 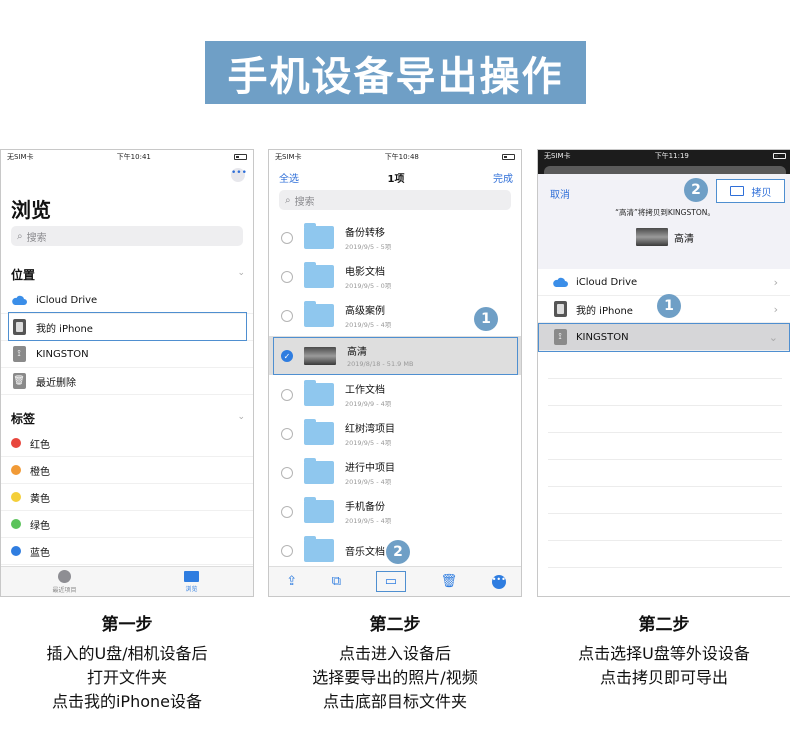 I want to click on blue-dot-icon, so click(x=16, y=551).